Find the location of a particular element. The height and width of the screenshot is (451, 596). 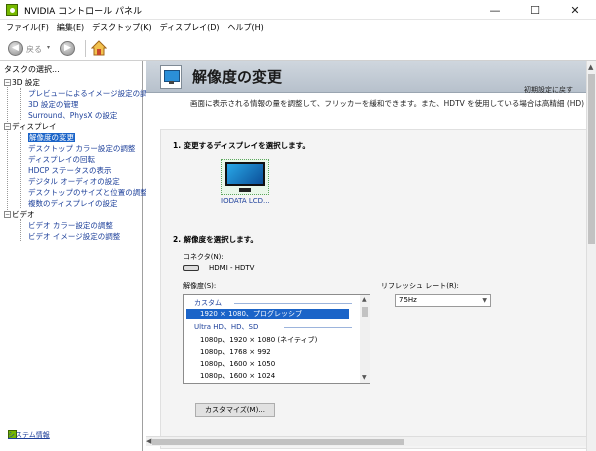

resolution-list-scrollbar: ▲ ▼ is located at coordinates (365, 339).